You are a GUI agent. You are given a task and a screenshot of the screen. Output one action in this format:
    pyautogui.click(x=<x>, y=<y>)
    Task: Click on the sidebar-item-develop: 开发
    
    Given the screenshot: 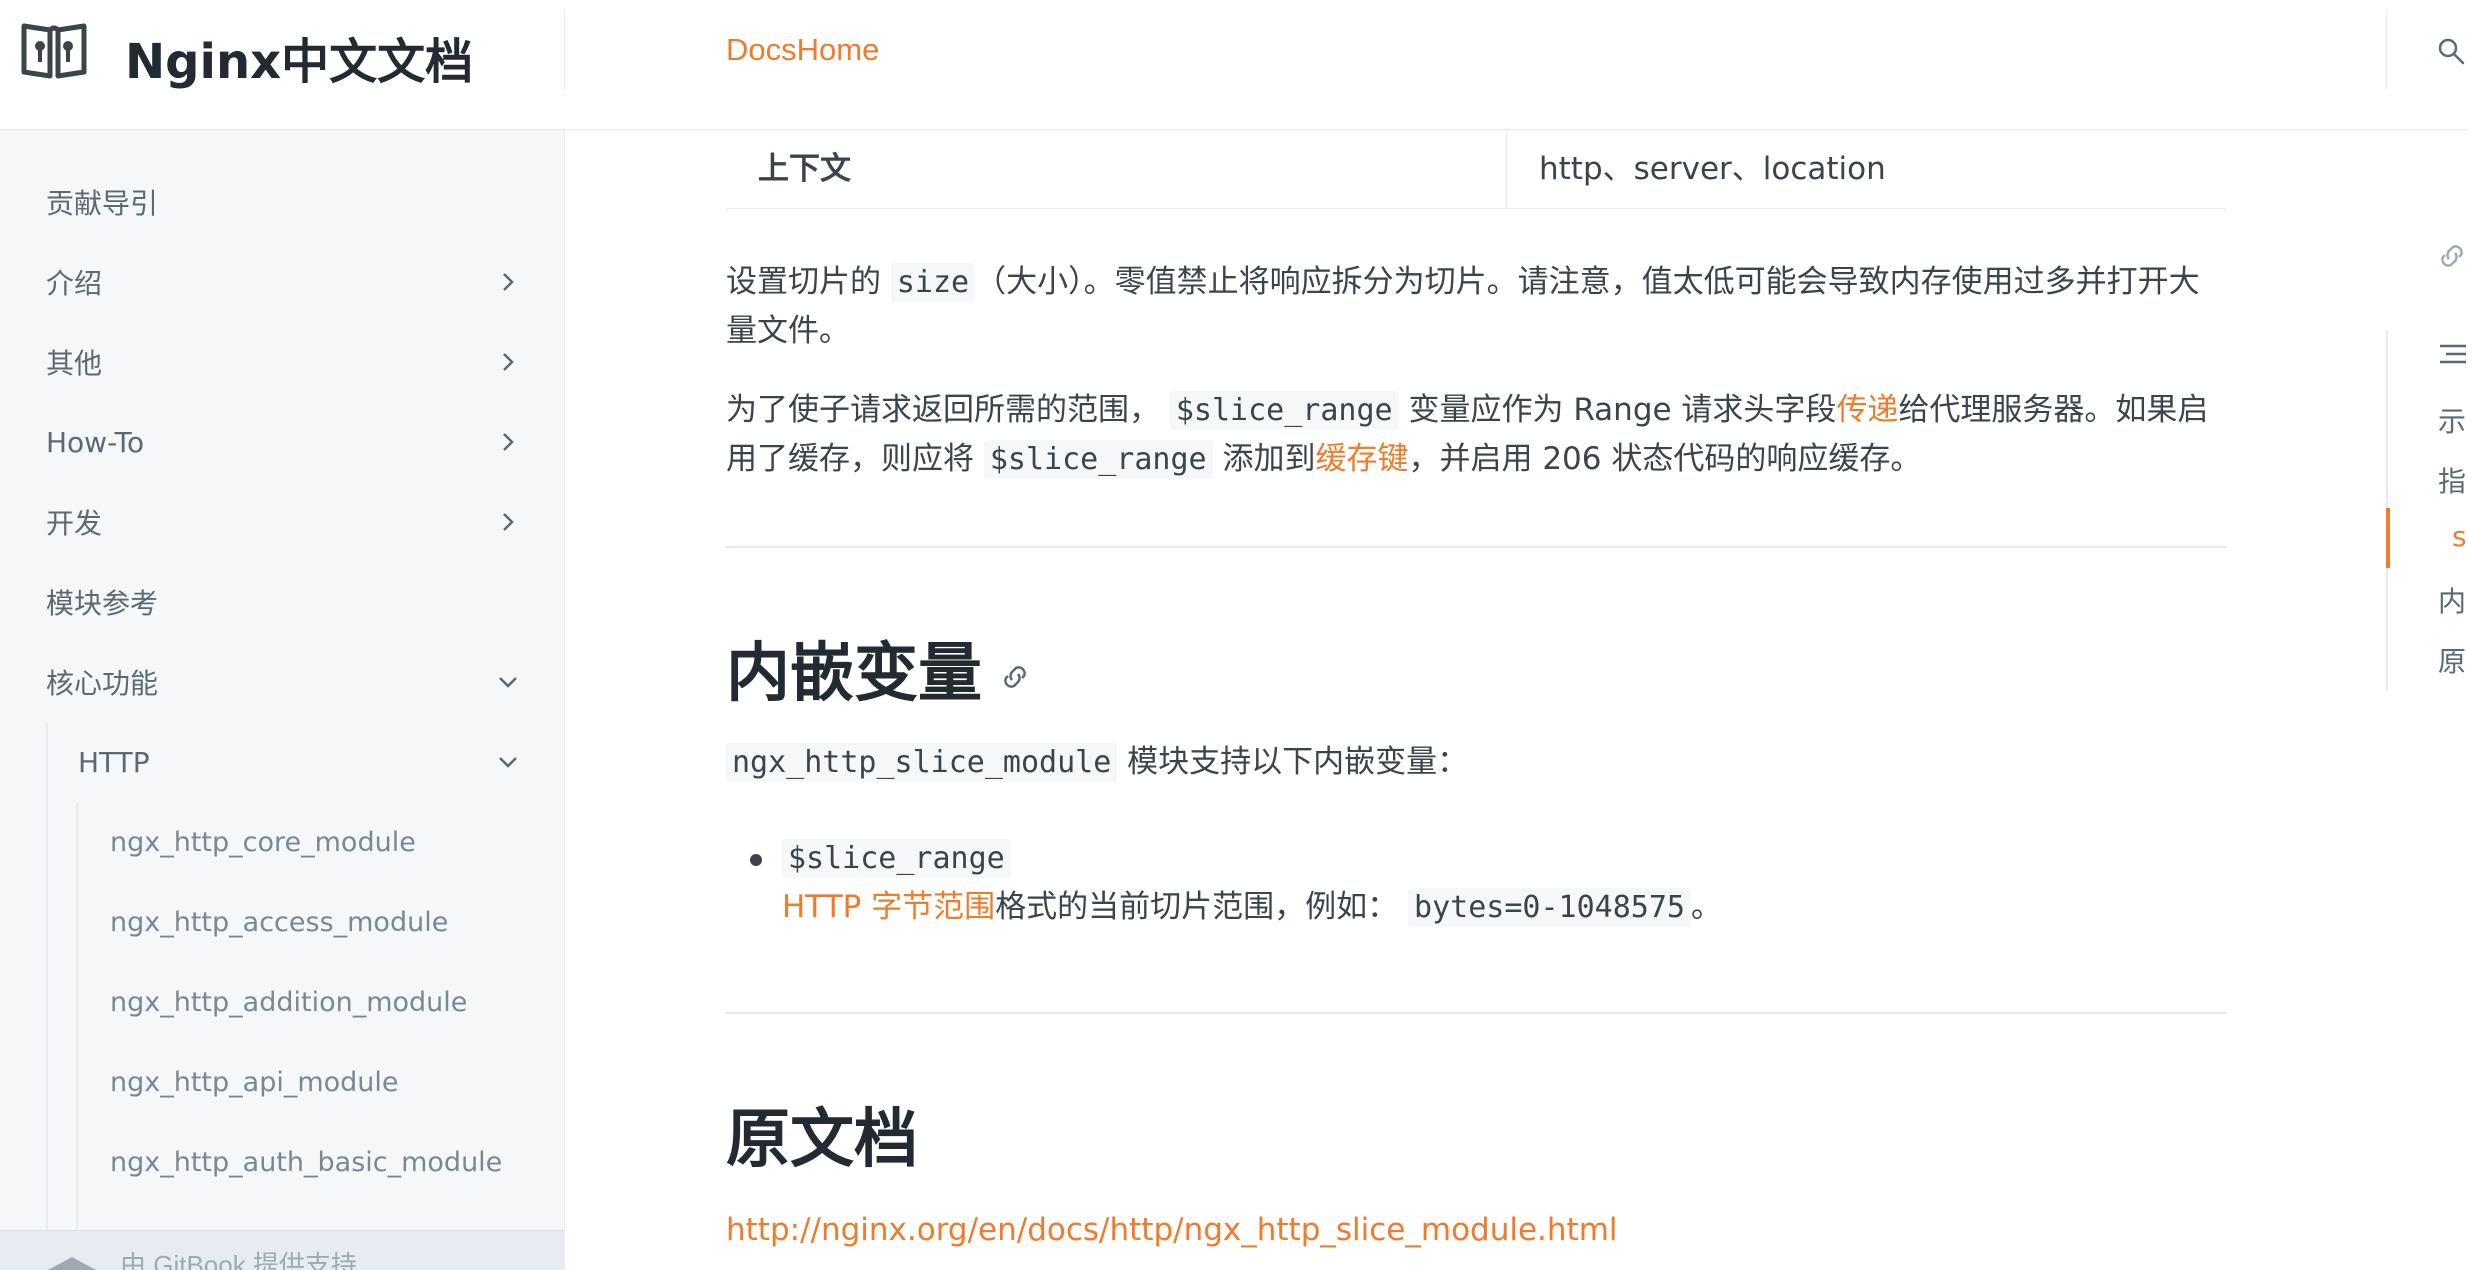 What is the action you would take?
    pyautogui.click(x=286, y=522)
    